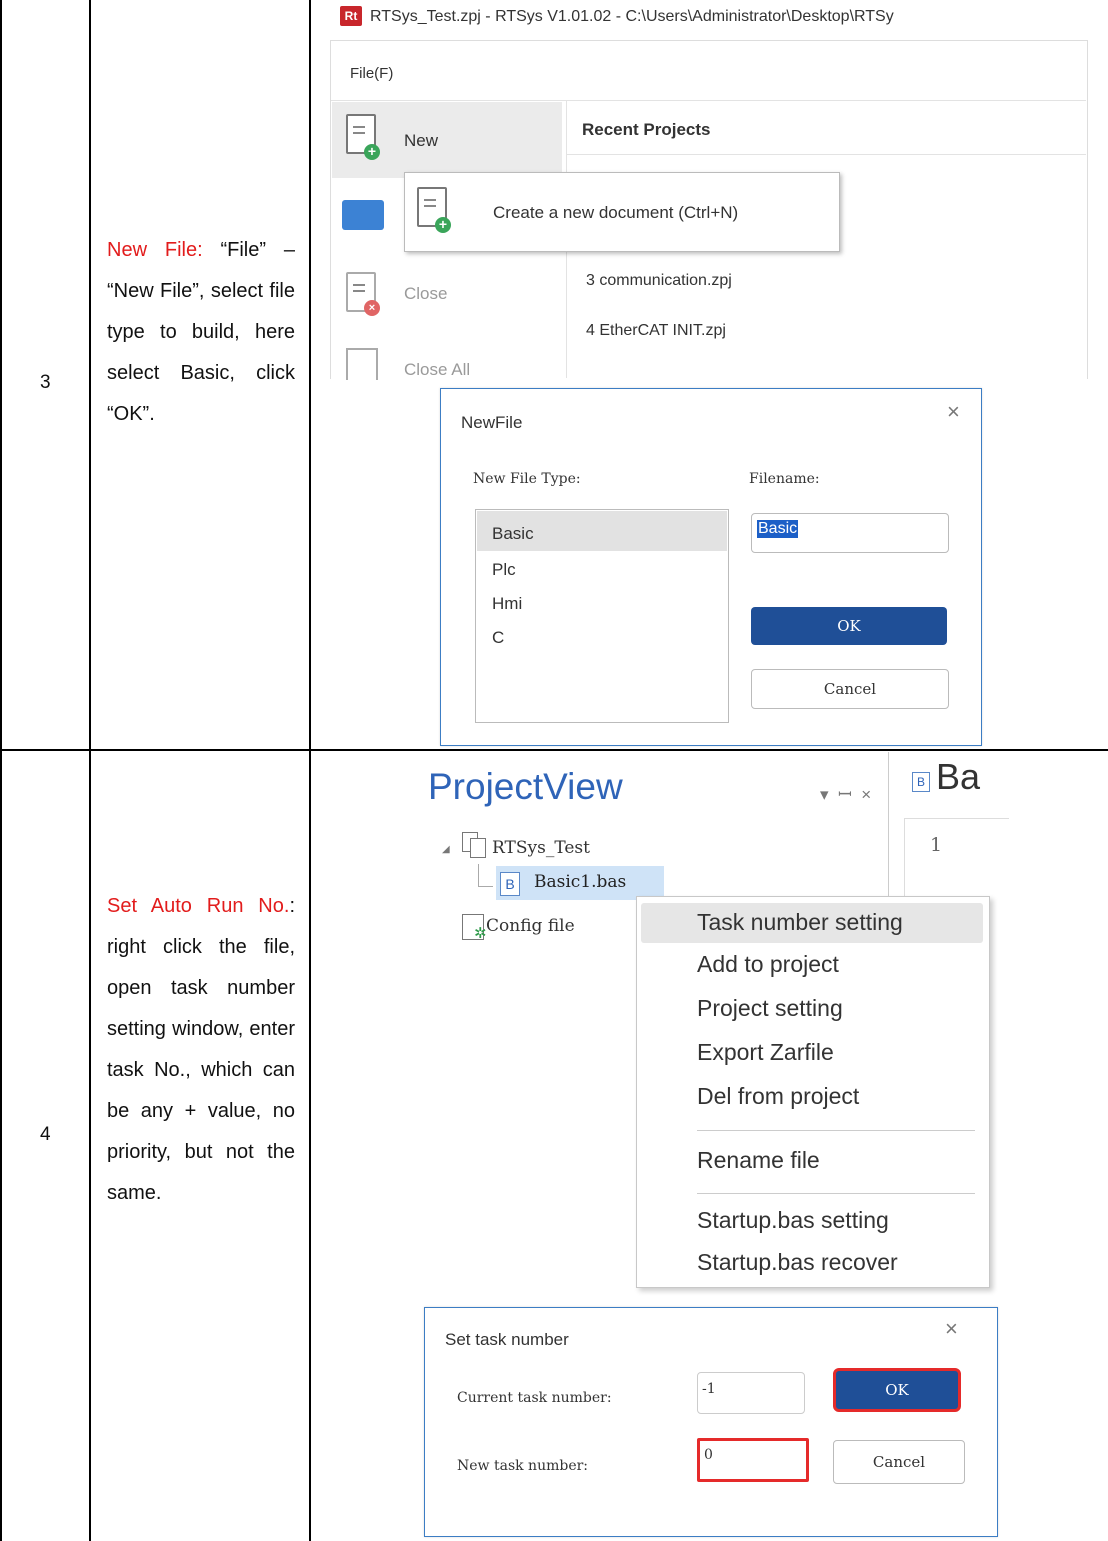  I want to click on filename-input: Basic, so click(850, 533).